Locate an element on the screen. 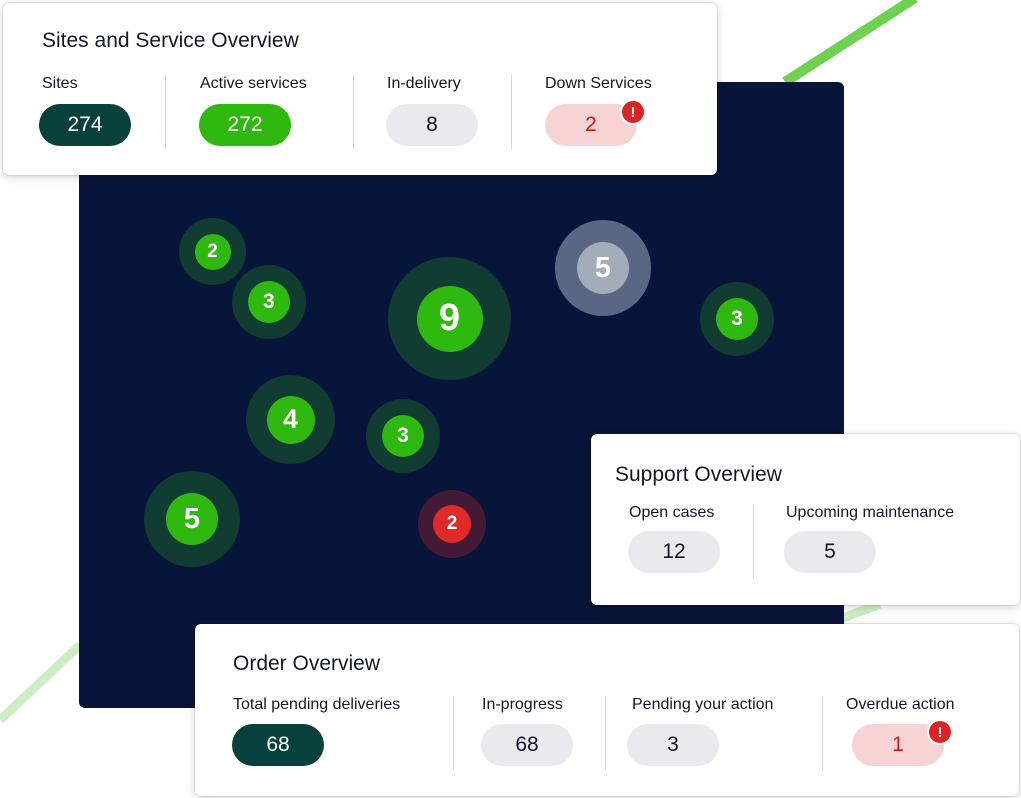  metric-label-down-services: Down Services is located at coordinates (598, 83).